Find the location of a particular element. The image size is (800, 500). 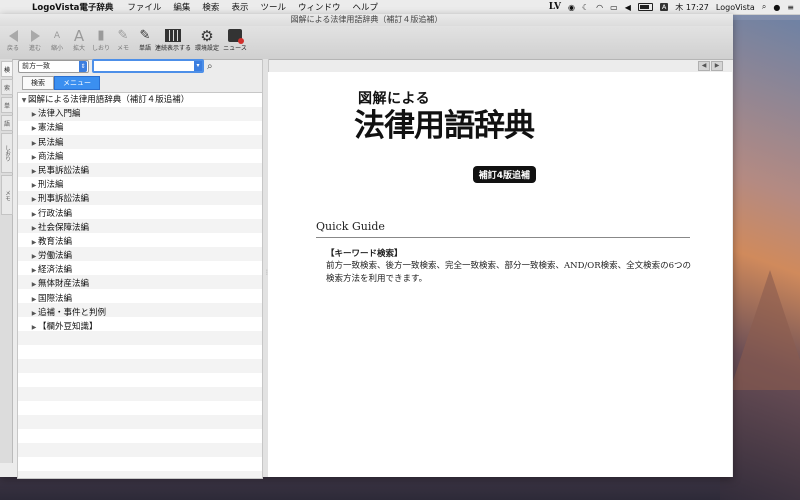

title-big: 法律用語辞典 is located at coordinates (444, 126).